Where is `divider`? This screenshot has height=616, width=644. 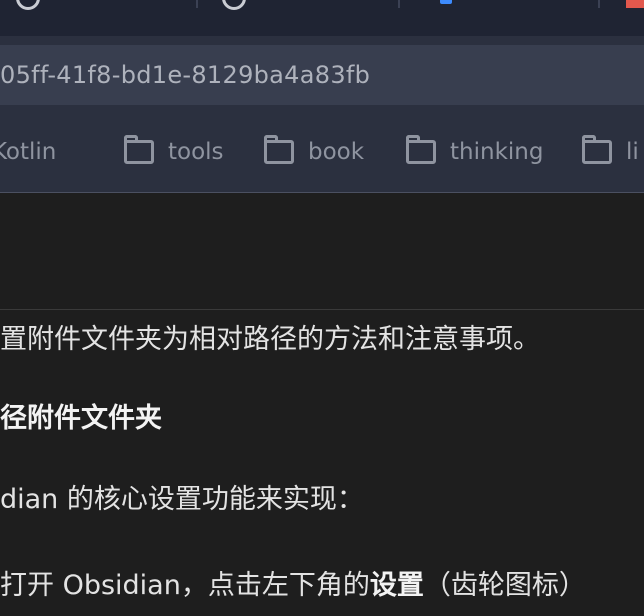
divider is located at coordinates (322, 309).